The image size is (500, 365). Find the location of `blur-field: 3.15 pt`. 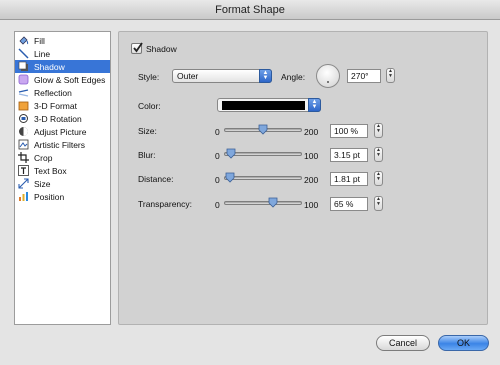

blur-field: 3.15 pt is located at coordinates (349, 155).